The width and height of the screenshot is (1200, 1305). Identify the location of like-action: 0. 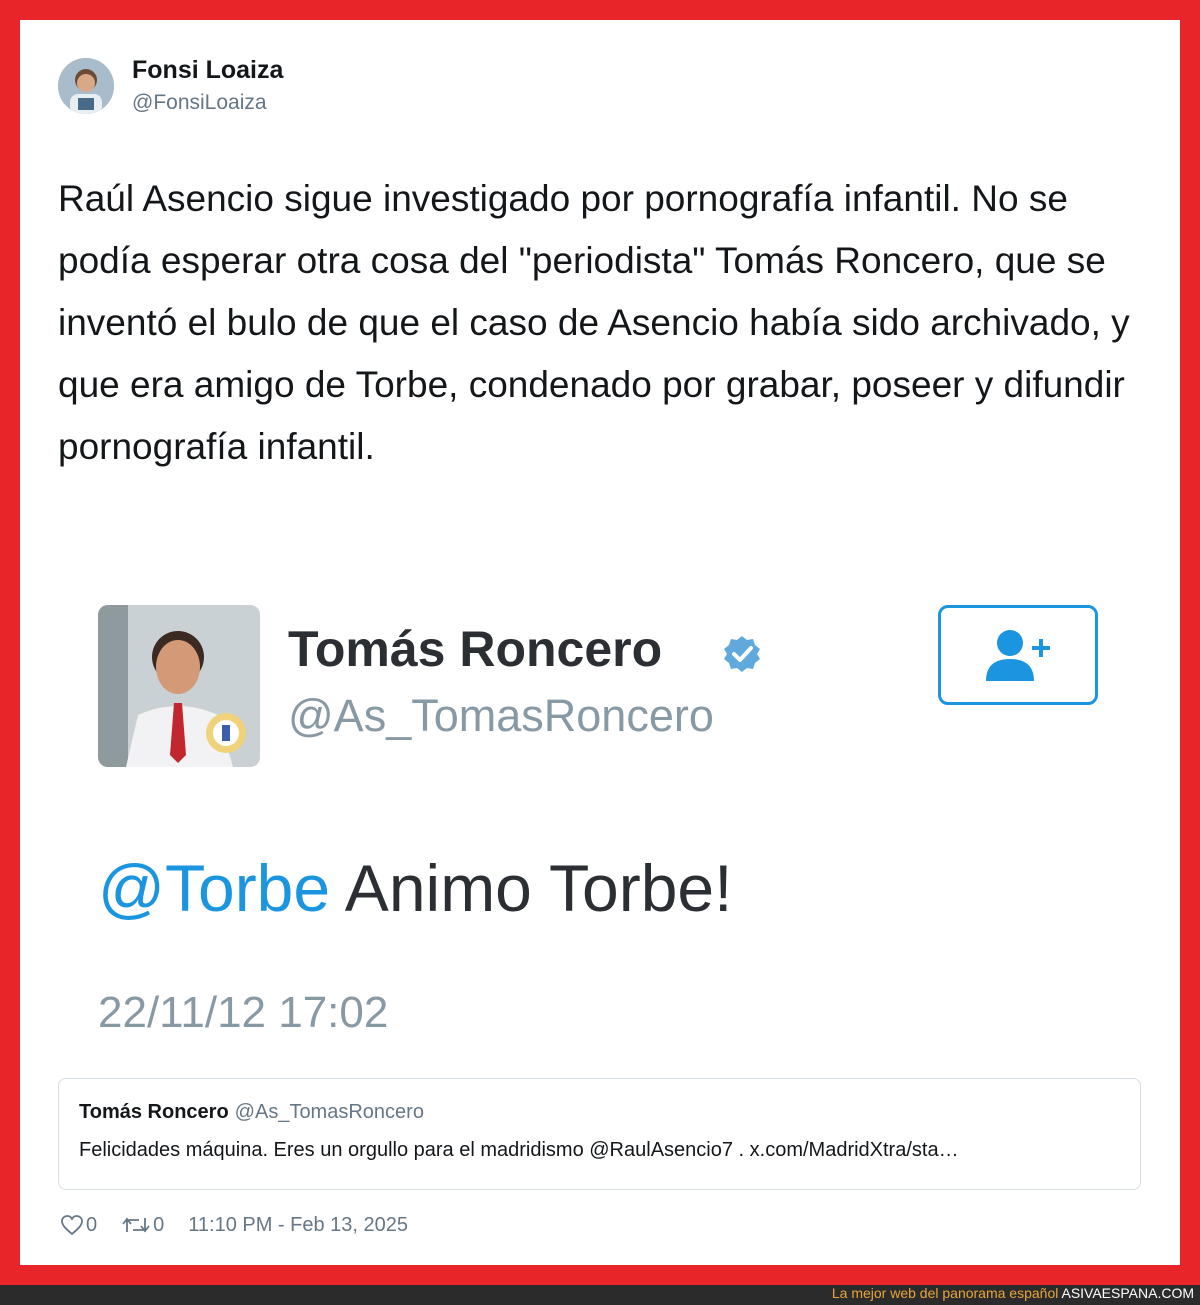
(78, 1225).